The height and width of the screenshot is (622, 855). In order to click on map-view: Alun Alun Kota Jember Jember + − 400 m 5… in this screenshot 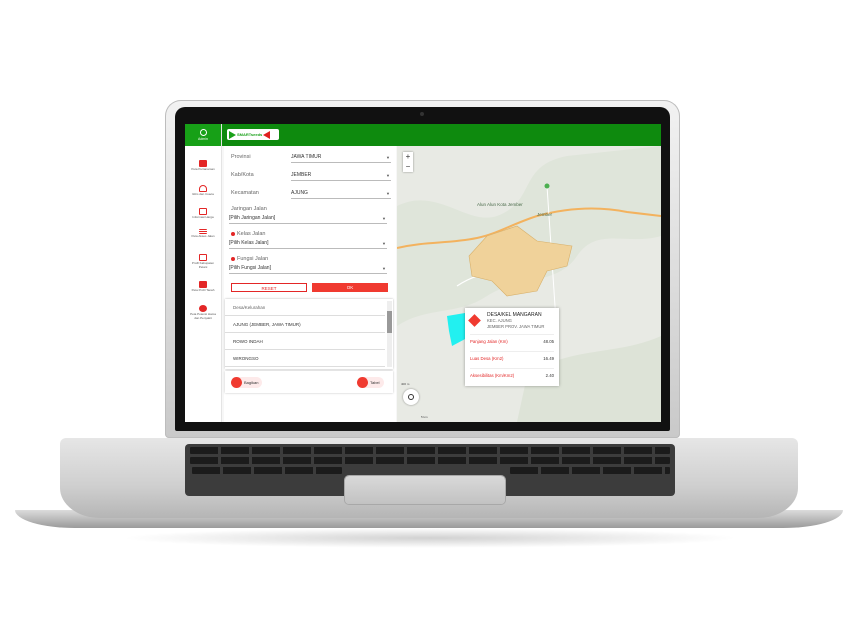, I will do `click(529, 284)`.